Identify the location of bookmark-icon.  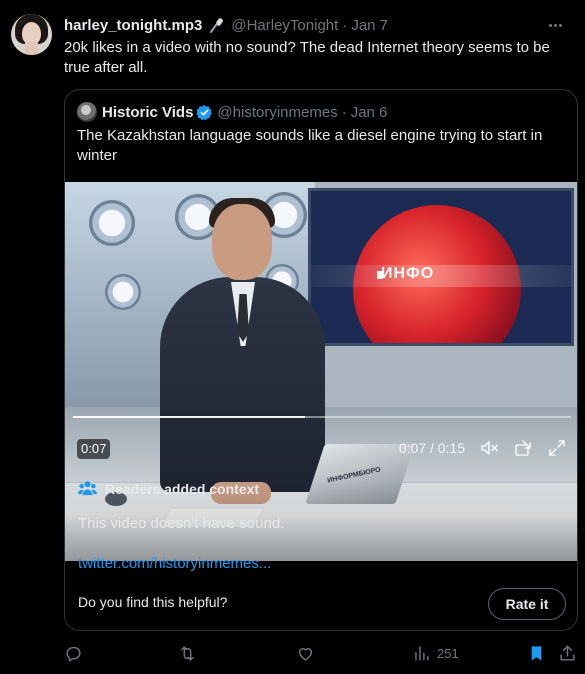
(536, 653).